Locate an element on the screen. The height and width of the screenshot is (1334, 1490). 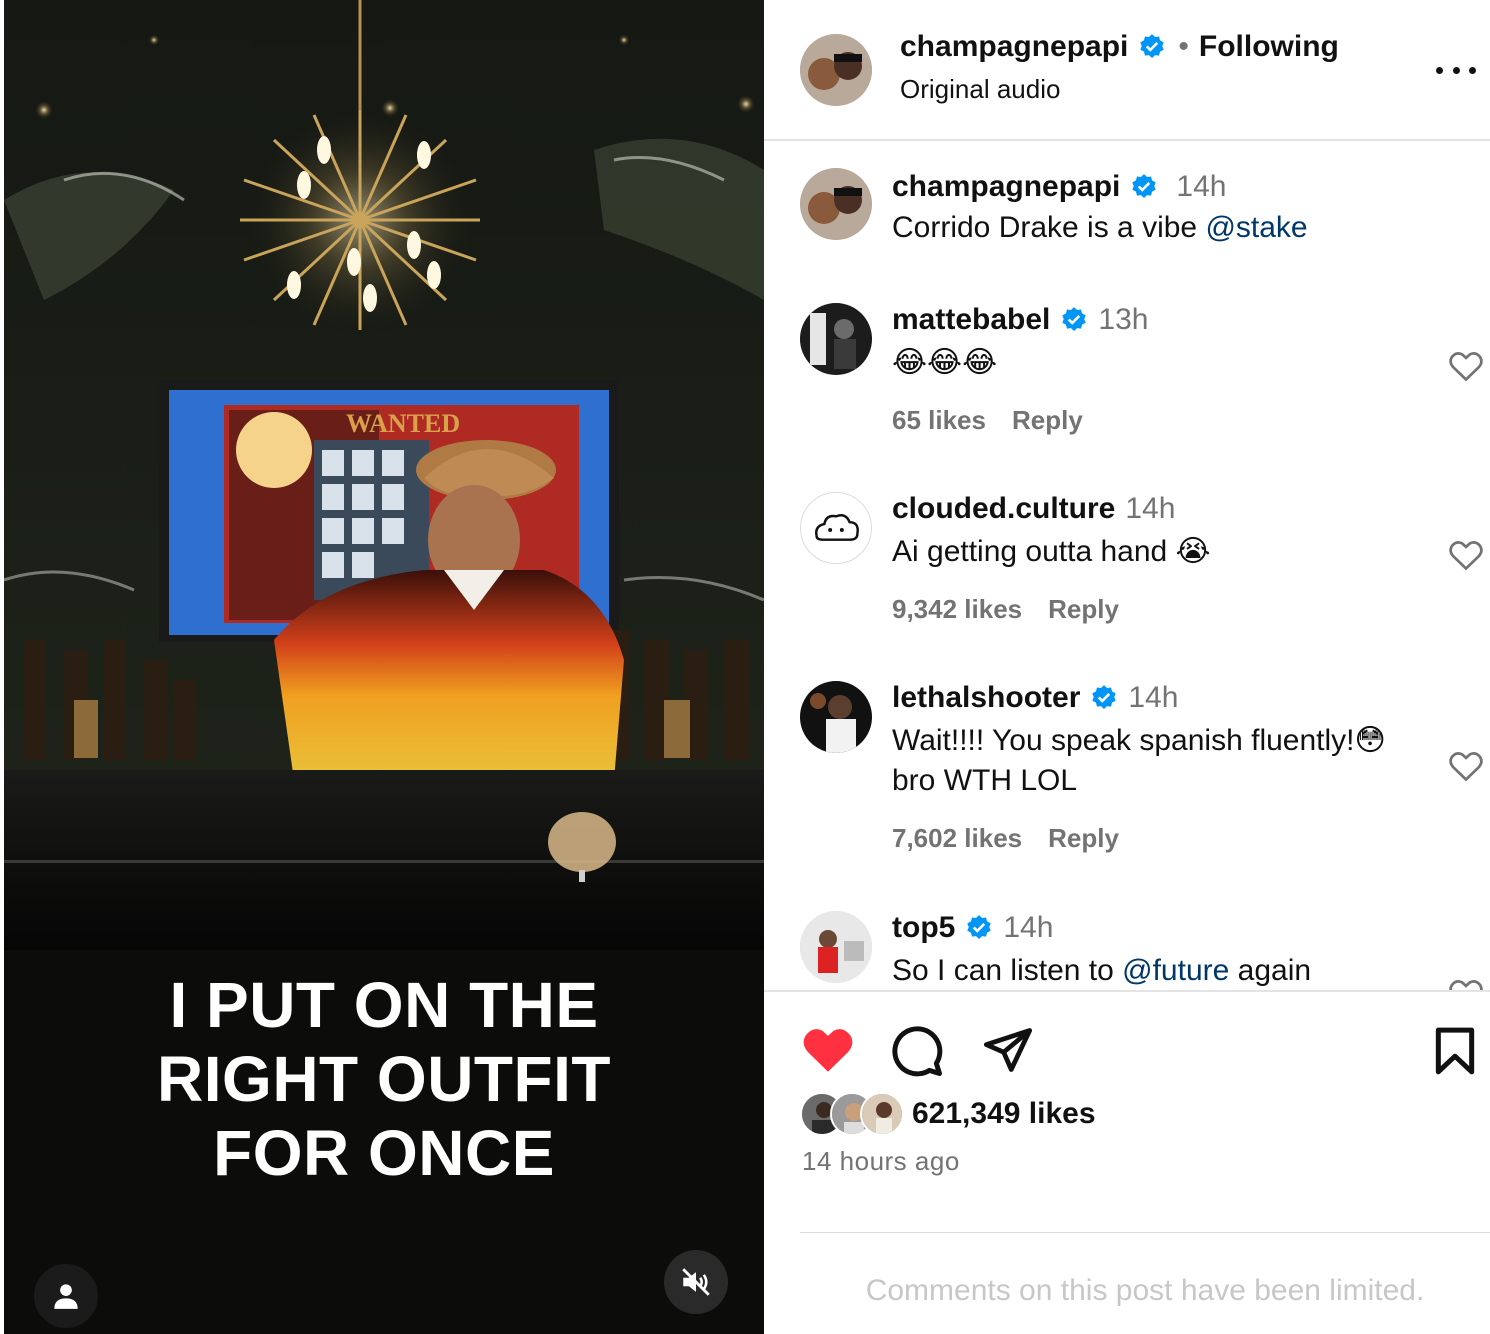
comment-like-count: 65 likes is located at coordinates (939, 420).